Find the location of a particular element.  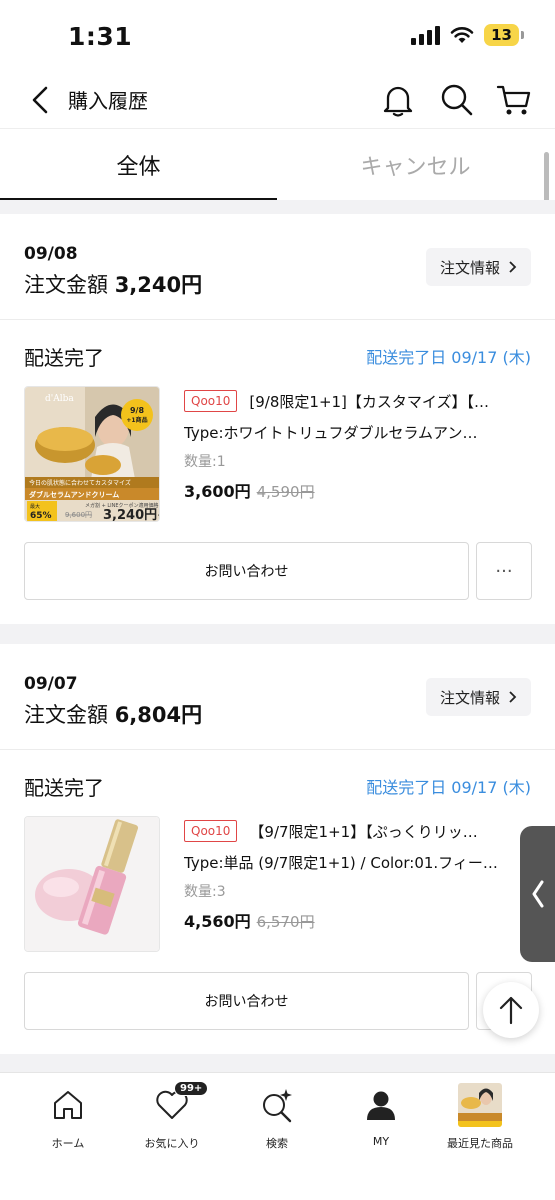

tab-all: 全体 is located at coordinates (138, 165).